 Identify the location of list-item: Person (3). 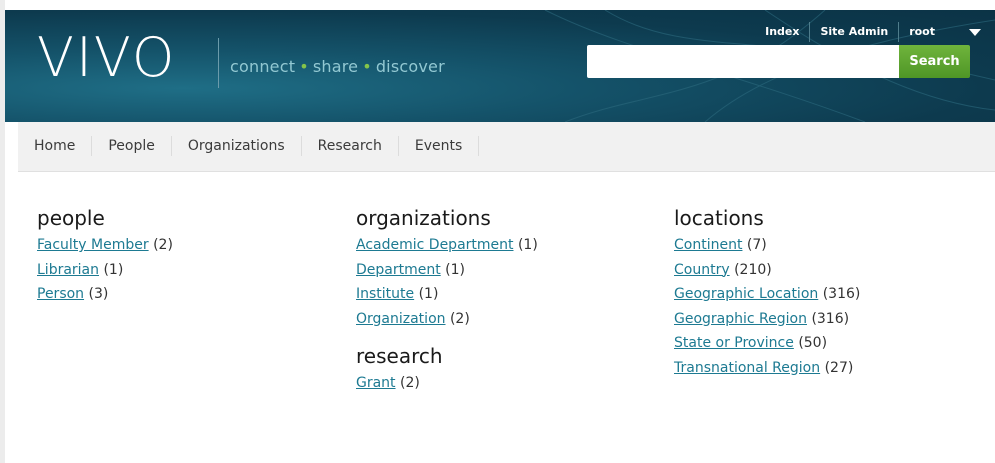
(105, 294).